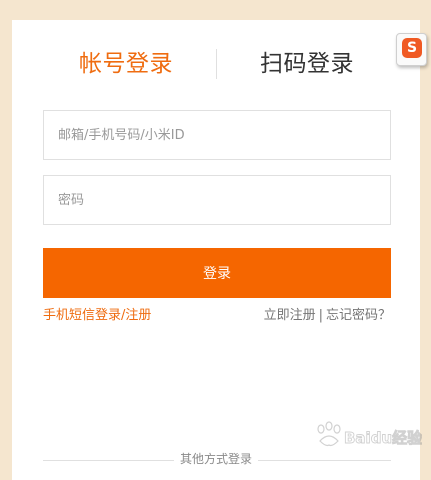  Describe the element at coordinates (217, 135) in the screenshot. I see `account-input` at that location.